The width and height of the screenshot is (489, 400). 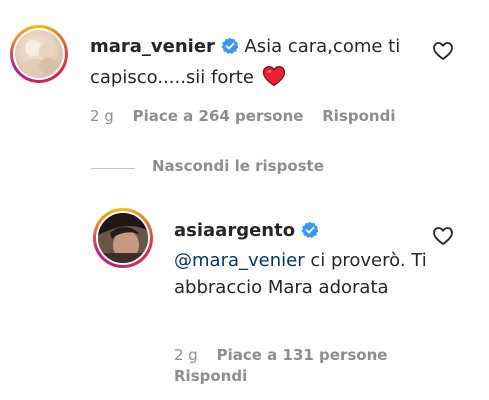 What do you see at coordinates (152, 46) in the screenshot?
I see `username-mara-venier: mara_venier` at bounding box center [152, 46].